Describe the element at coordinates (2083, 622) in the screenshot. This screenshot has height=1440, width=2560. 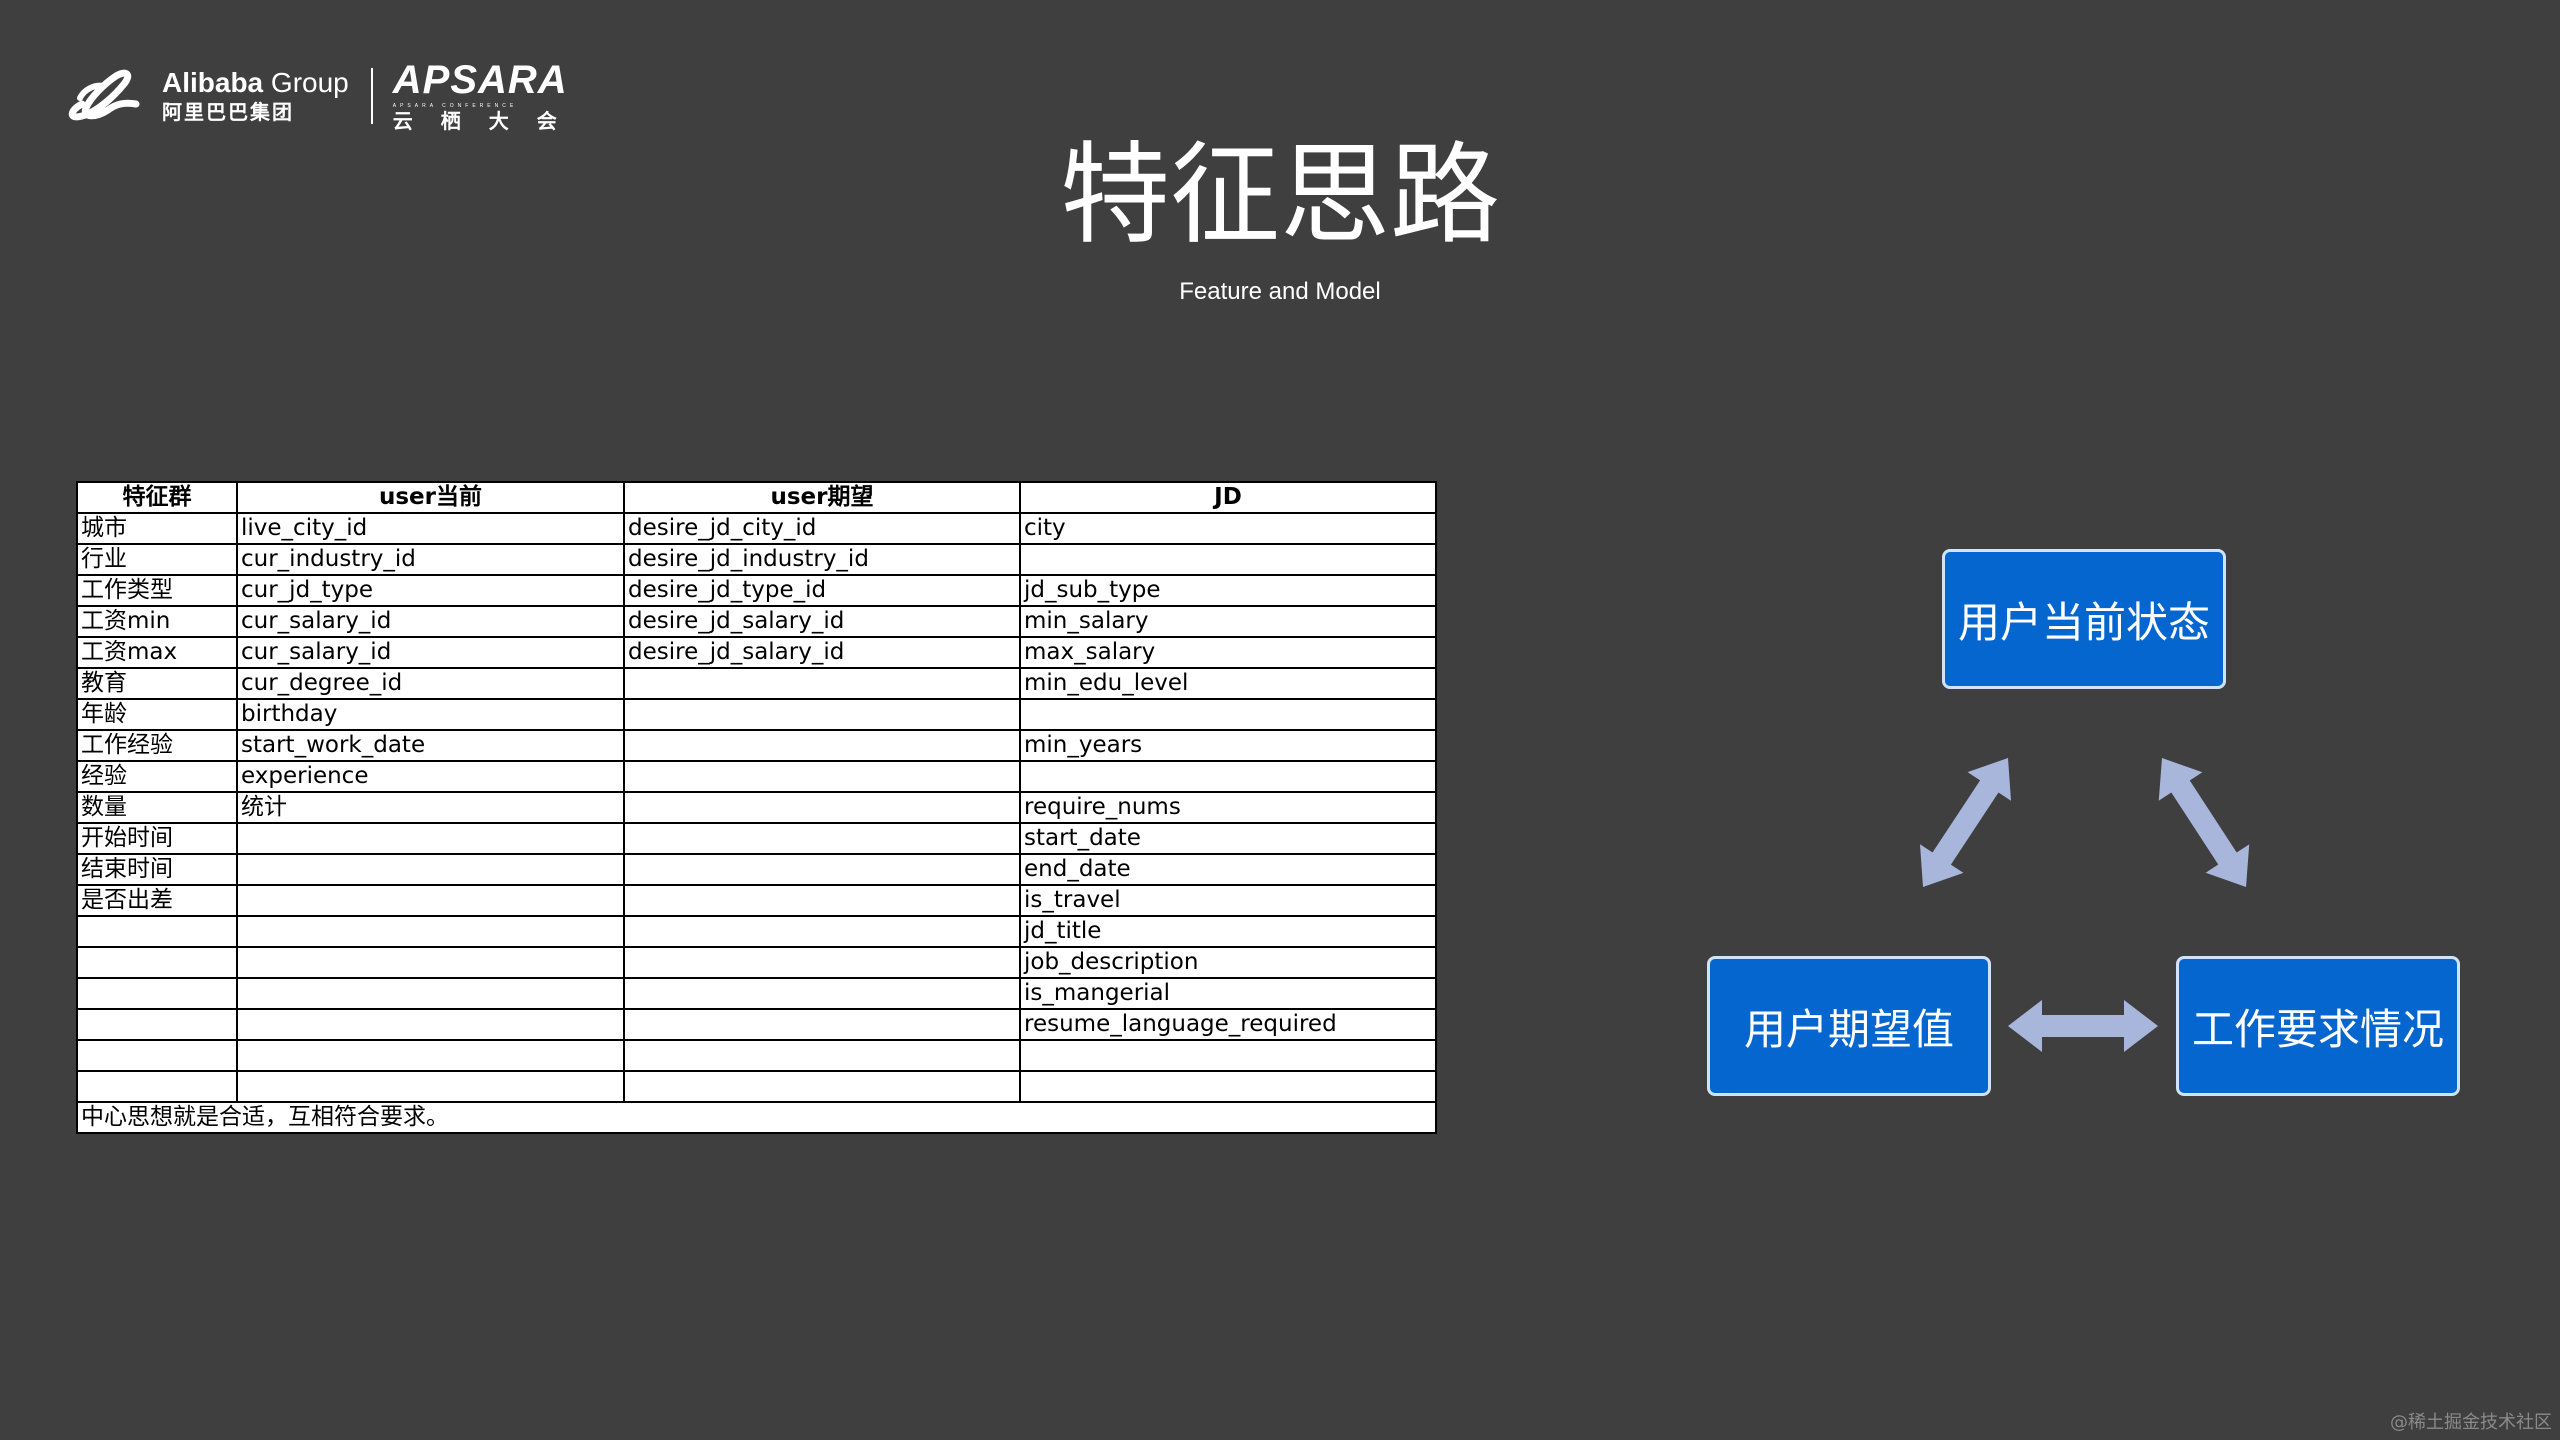
I see `node-user-current-state-label: 用户当前状态` at that location.